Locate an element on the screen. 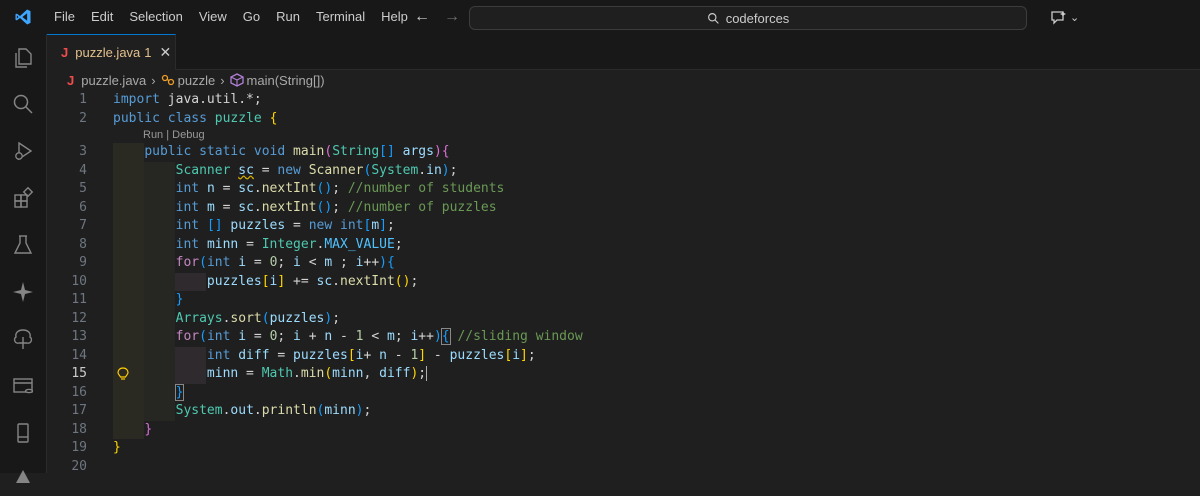  code-text: puzzles[i] += sc.nextInt(); is located at coordinates (265, 282).